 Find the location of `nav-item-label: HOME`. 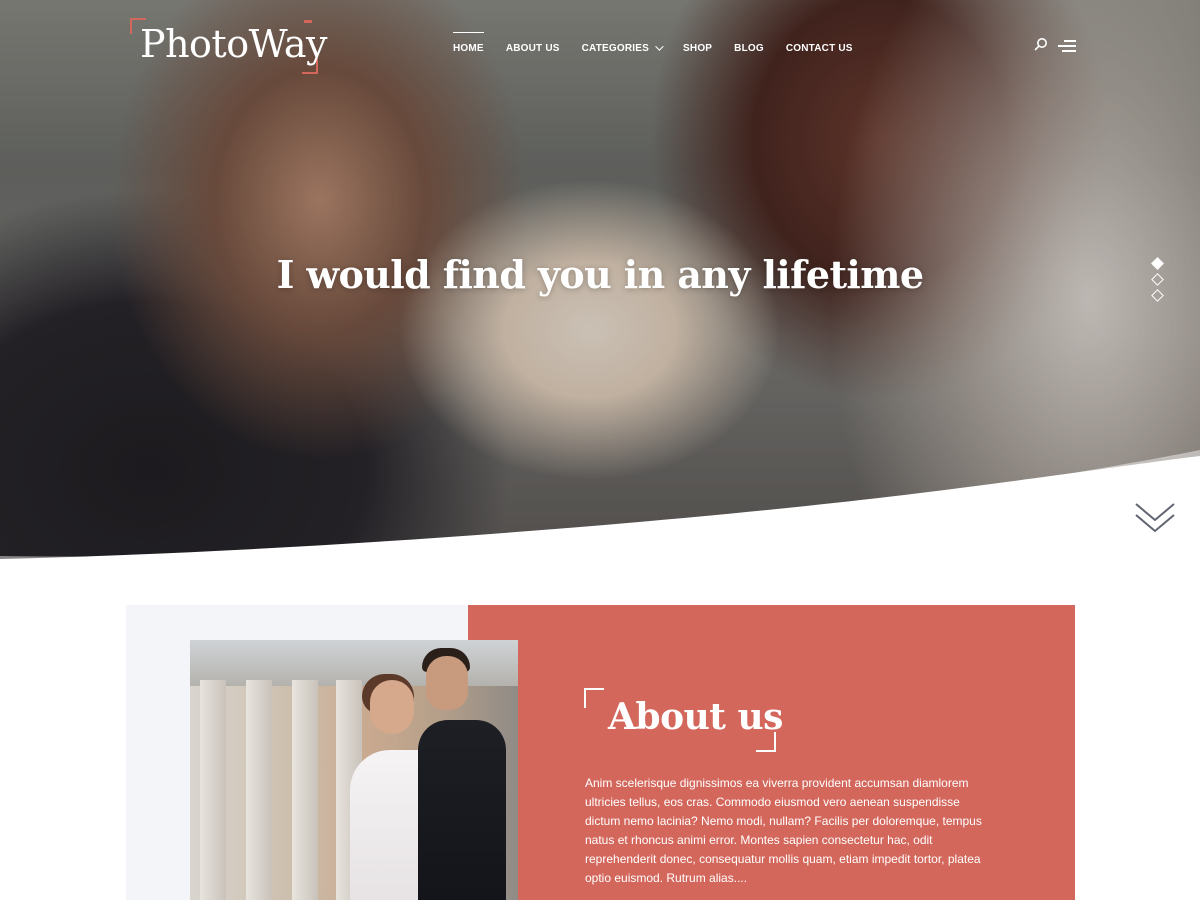

nav-item-label: HOME is located at coordinates (468, 48).